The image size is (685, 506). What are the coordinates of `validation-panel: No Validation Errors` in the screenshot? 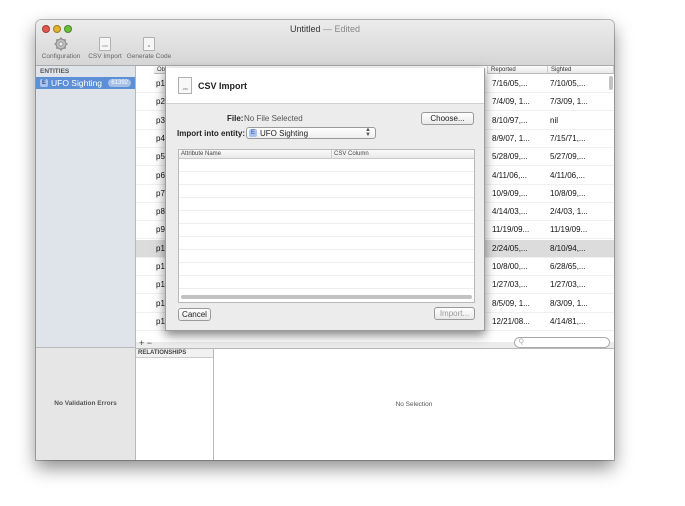 It's located at (86, 403).